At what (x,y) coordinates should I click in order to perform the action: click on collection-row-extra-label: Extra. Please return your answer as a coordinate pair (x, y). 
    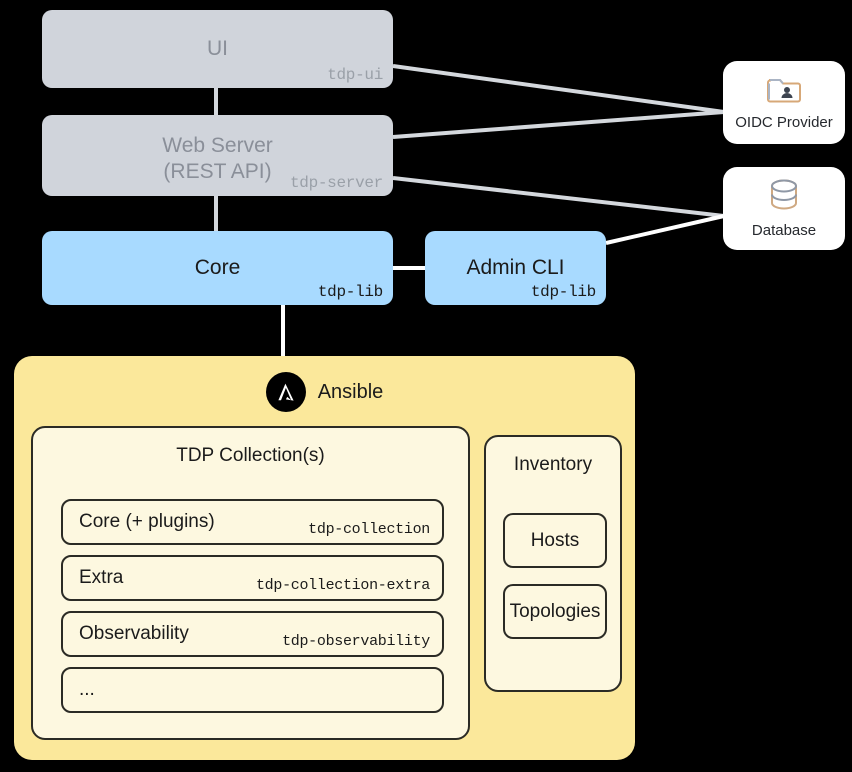
    Looking at the image, I should click on (101, 577).